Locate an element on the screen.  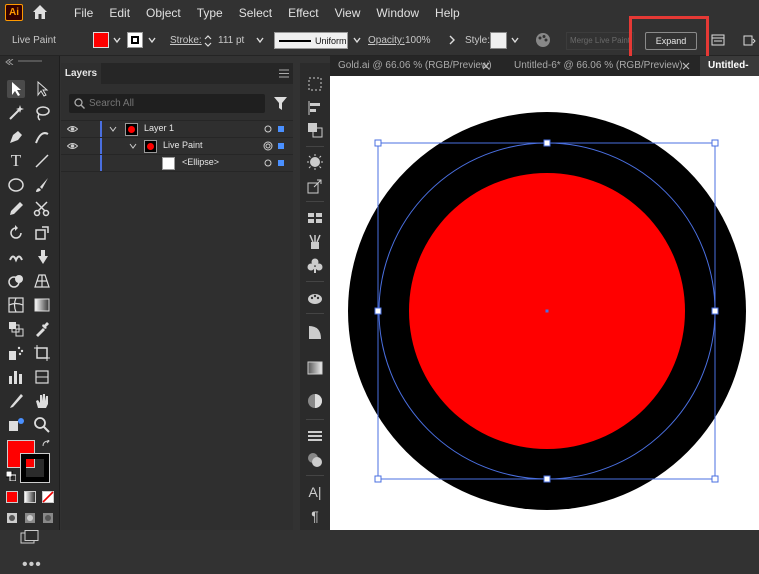
swap-colors-icon is located at coordinates (47, 445).